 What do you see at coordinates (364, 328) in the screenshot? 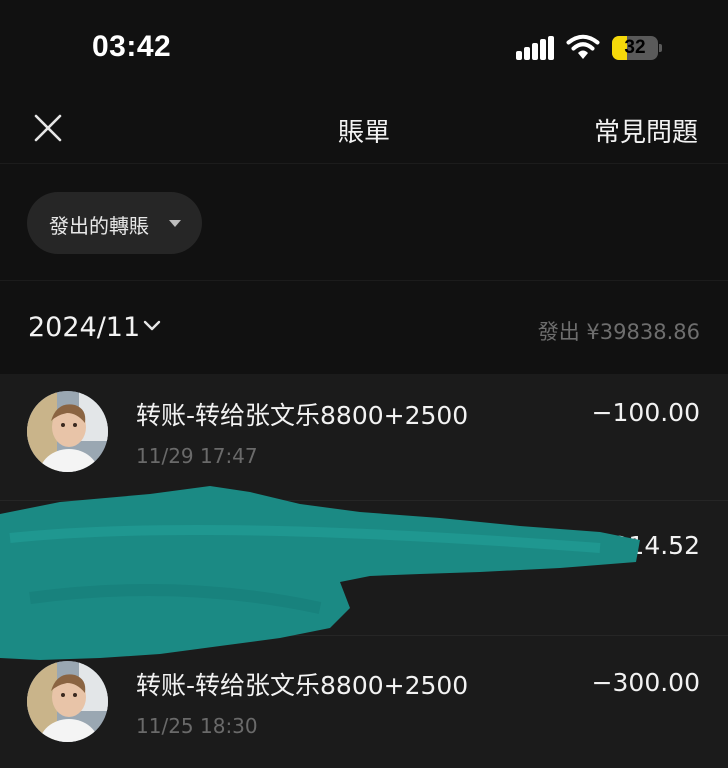
I see `month-header: 2024/11 發出 ¥39838.86` at bounding box center [364, 328].